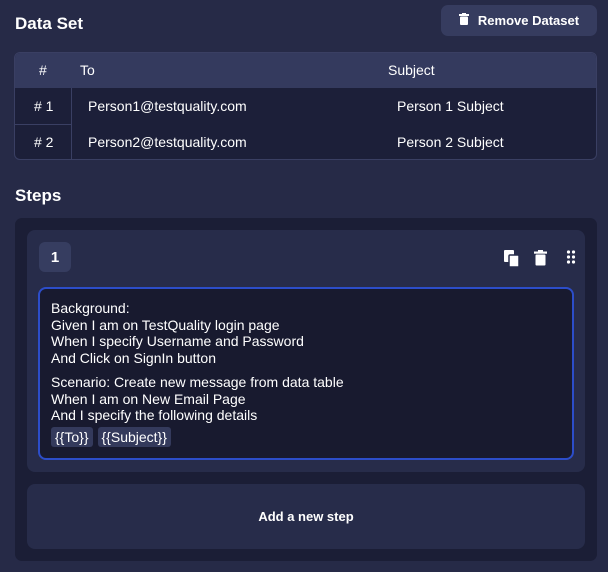  Describe the element at coordinates (44, 142) in the screenshot. I see `row-number: # 2` at that location.